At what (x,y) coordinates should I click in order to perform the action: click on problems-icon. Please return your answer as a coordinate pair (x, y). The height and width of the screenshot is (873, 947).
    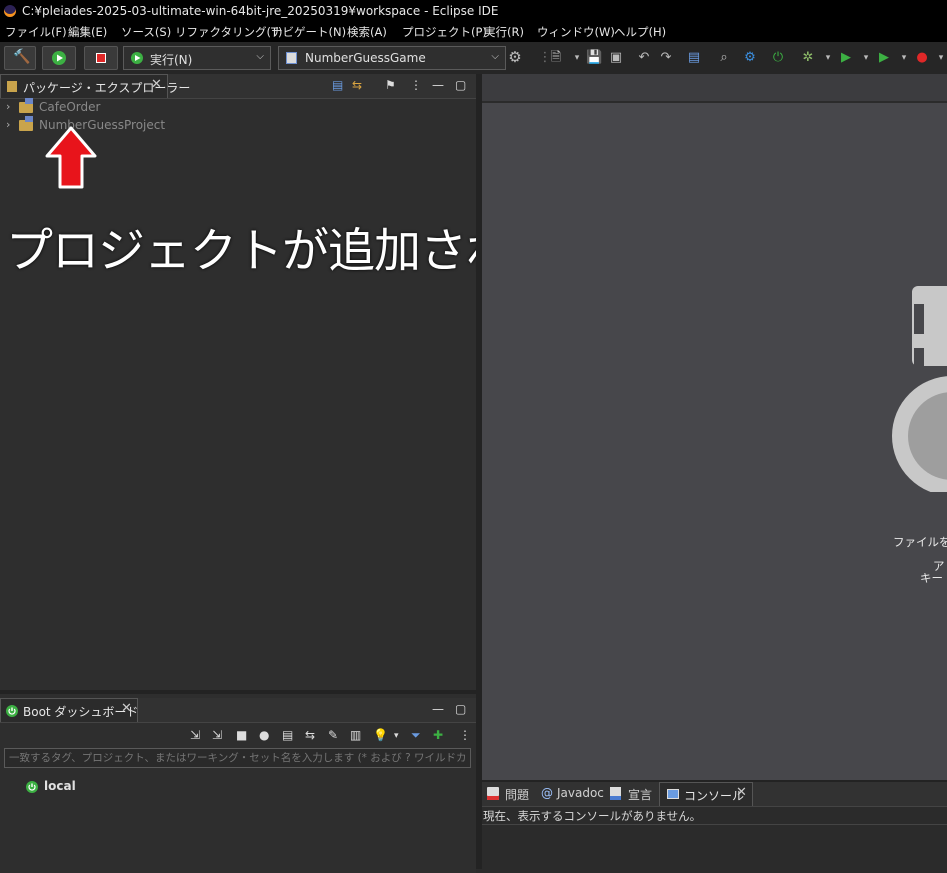
    Looking at the image, I should click on (493, 793).